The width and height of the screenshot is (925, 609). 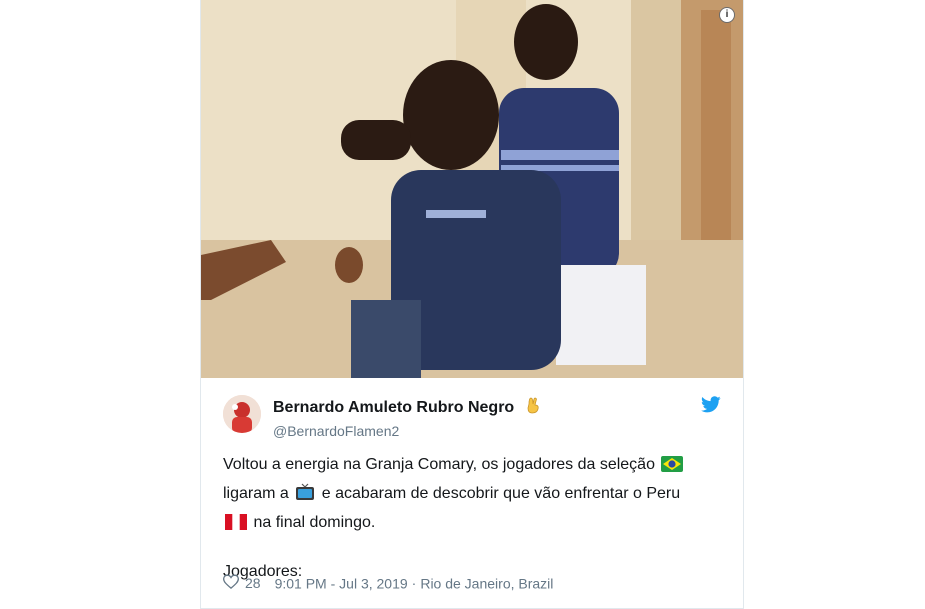 I want to click on timestamp: 9:01 PM - Jul 3, 2019, so click(x=341, y=583).